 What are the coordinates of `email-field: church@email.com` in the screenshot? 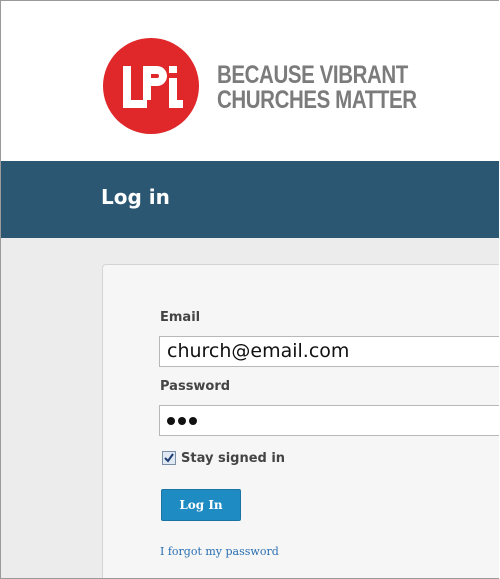 It's located at (329, 351).